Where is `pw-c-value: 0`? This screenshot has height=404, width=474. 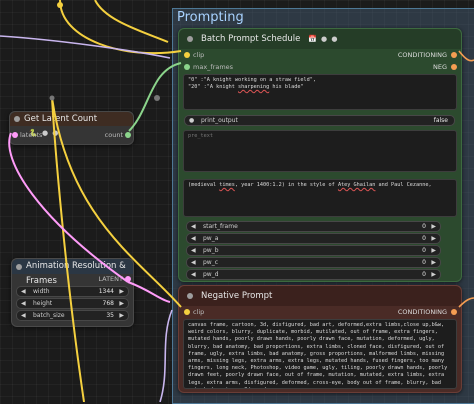 pw-c-value: 0 is located at coordinates (424, 262).